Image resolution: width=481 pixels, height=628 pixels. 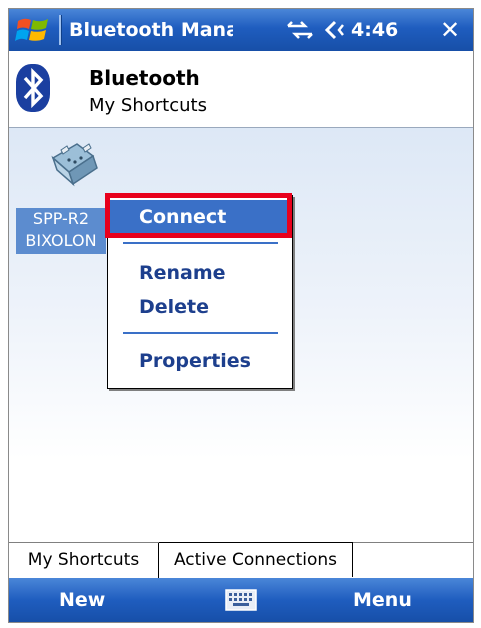 What do you see at coordinates (33, 88) in the screenshot?
I see `bluetooth-icon` at bounding box center [33, 88].